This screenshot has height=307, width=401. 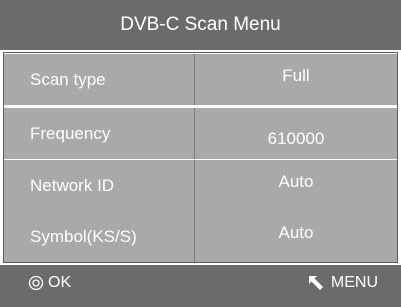 What do you see at coordinates (36, 283) in the screenshot?
I see `ok-circle-icon` at bounding box center [36, 283].